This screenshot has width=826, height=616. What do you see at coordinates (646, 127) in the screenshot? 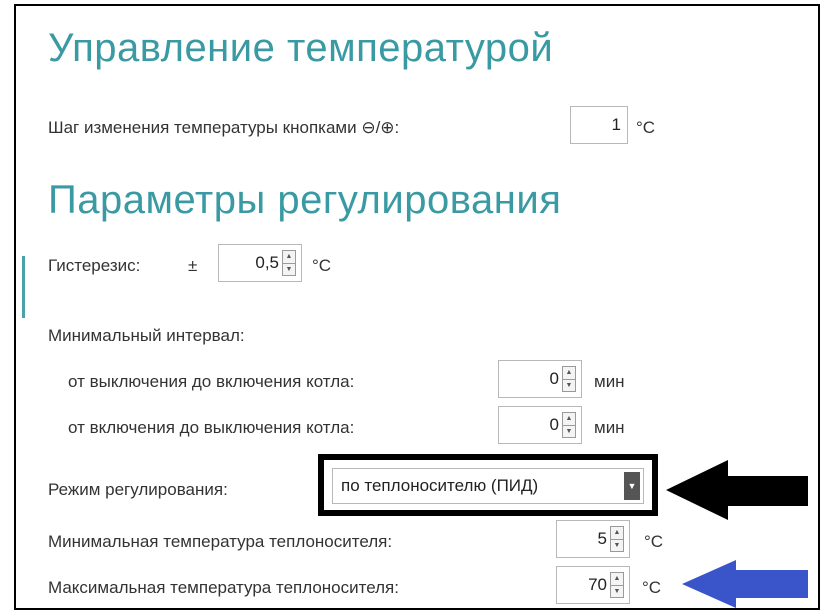
I see `step-unit: °C` at bounding box center [646, 127].